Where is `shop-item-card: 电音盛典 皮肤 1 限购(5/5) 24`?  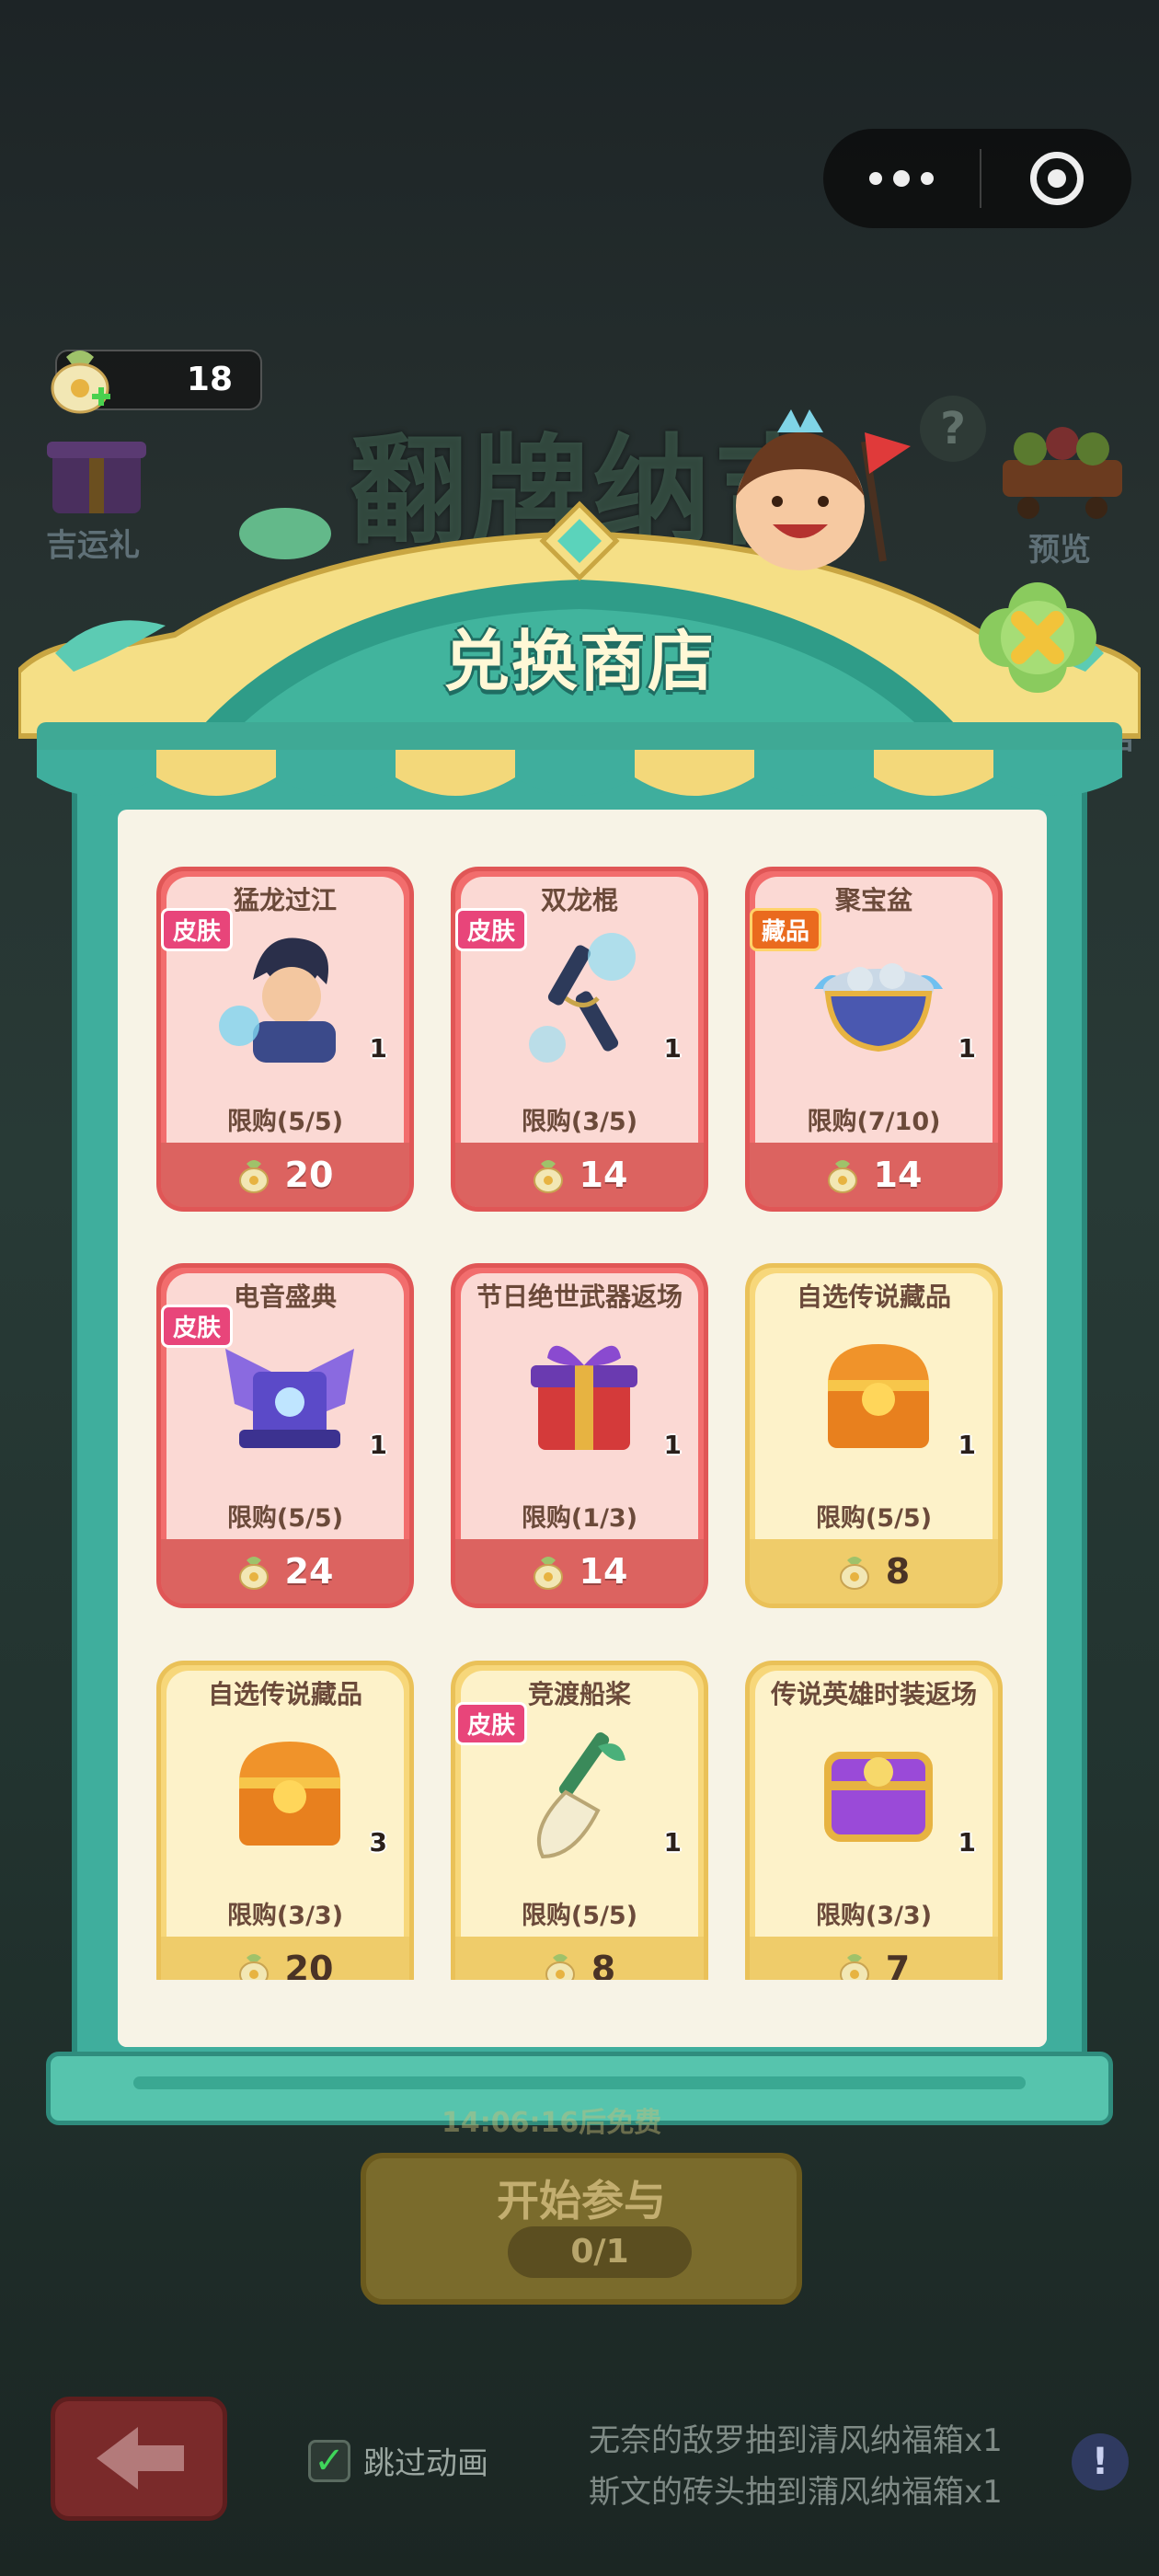 shop-item-card: 电音盛典 皮肤 1 限购(5/5) 24 is located at coordinates (285, 1435).